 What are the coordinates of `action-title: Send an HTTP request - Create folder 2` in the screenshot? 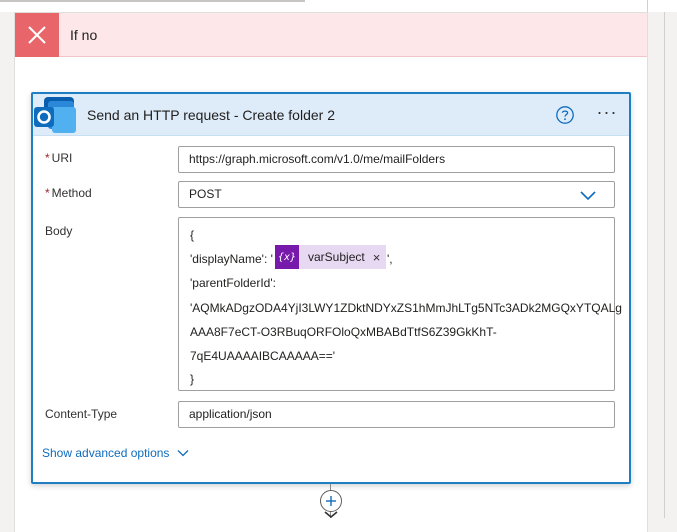 It's located at (211, 115).